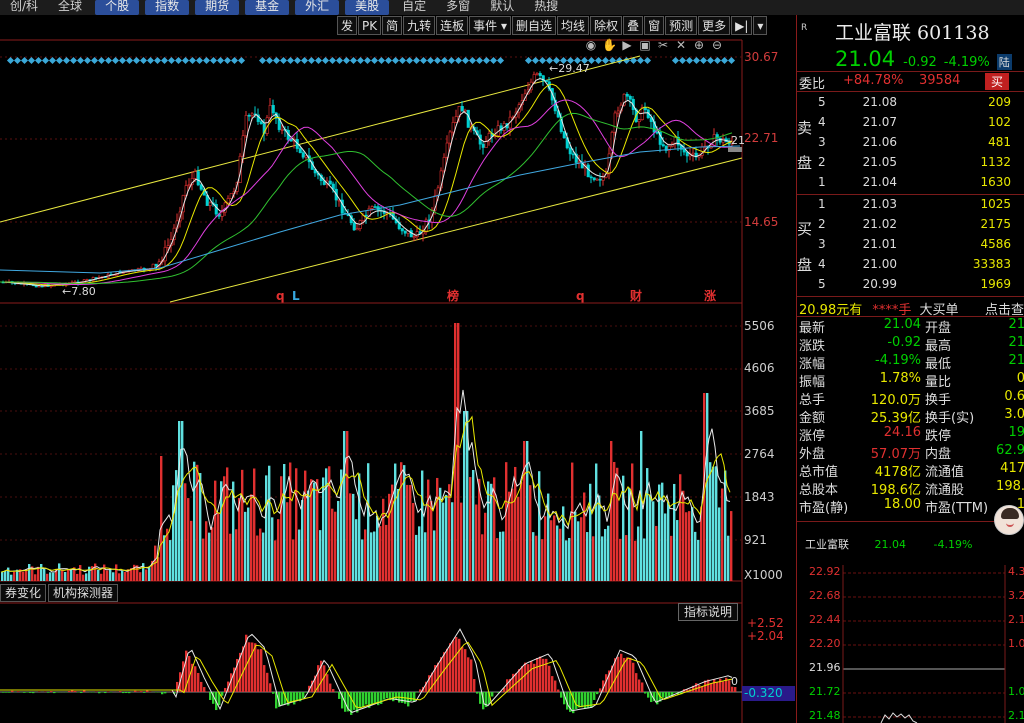  What do you see at coordinates (347, 25) in the screenshot?
I see `toolbar-button-0: 发` at bounding box center [347, 25].